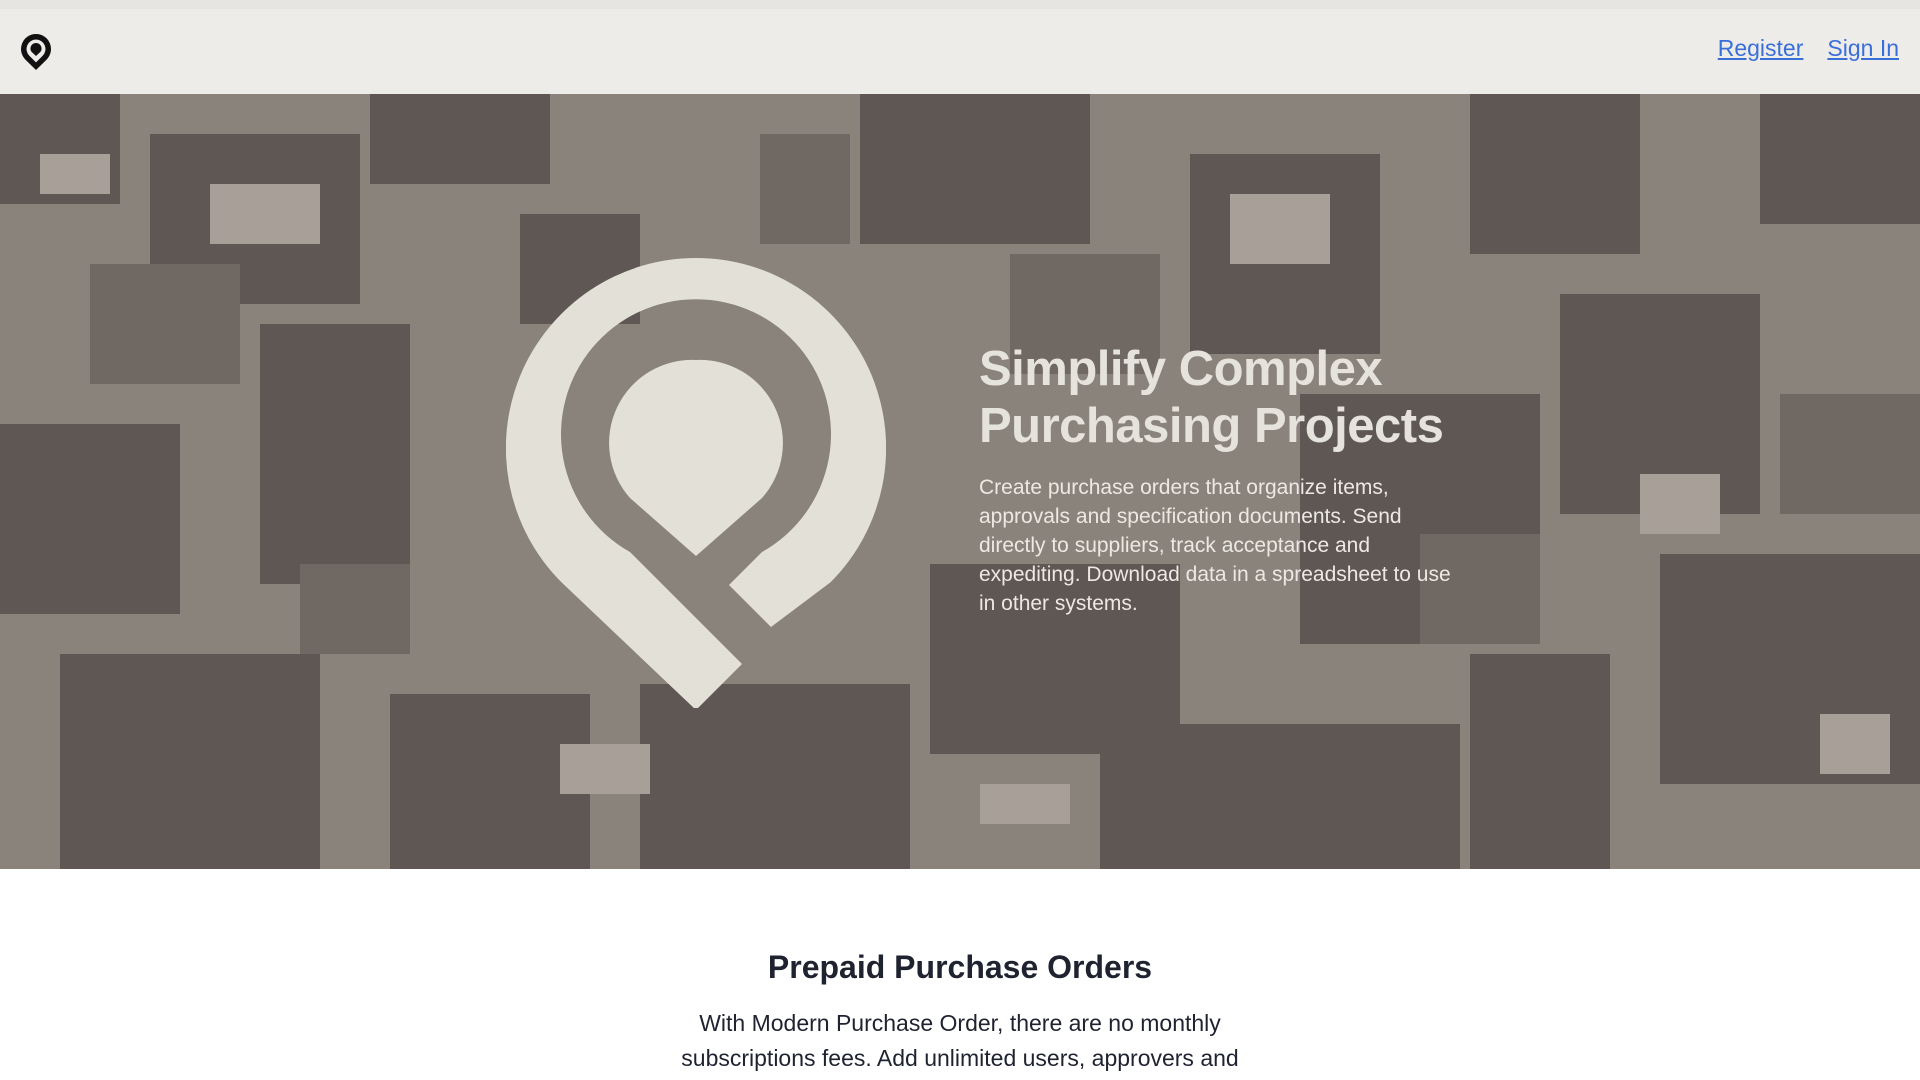 This screenshot has height=1080, width=1920. What do you see at coordinates (960, 967) in the screenshot?
I see `section-title: Prepaid Purchase Orders` at bounding box center [960, 967].